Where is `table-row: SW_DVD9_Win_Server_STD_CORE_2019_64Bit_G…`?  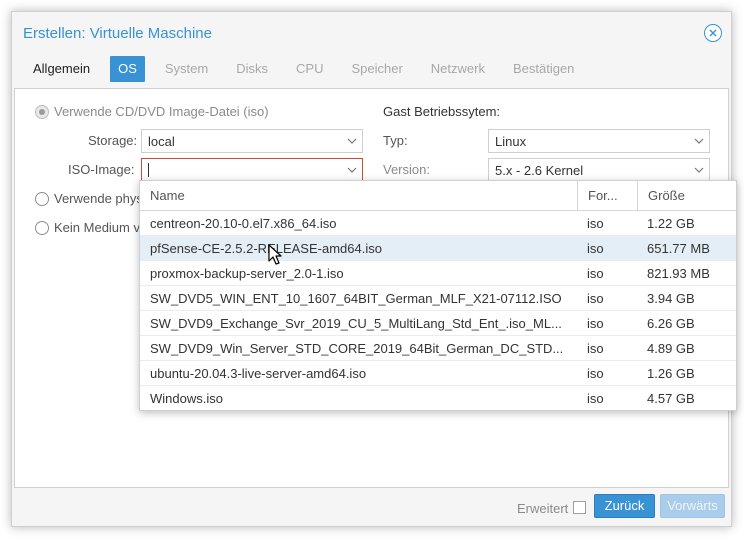
table-row: SW_DVD9_Win_Server_STD_CORE_2019_64Bit_G… is located at coordinates (438, 348).